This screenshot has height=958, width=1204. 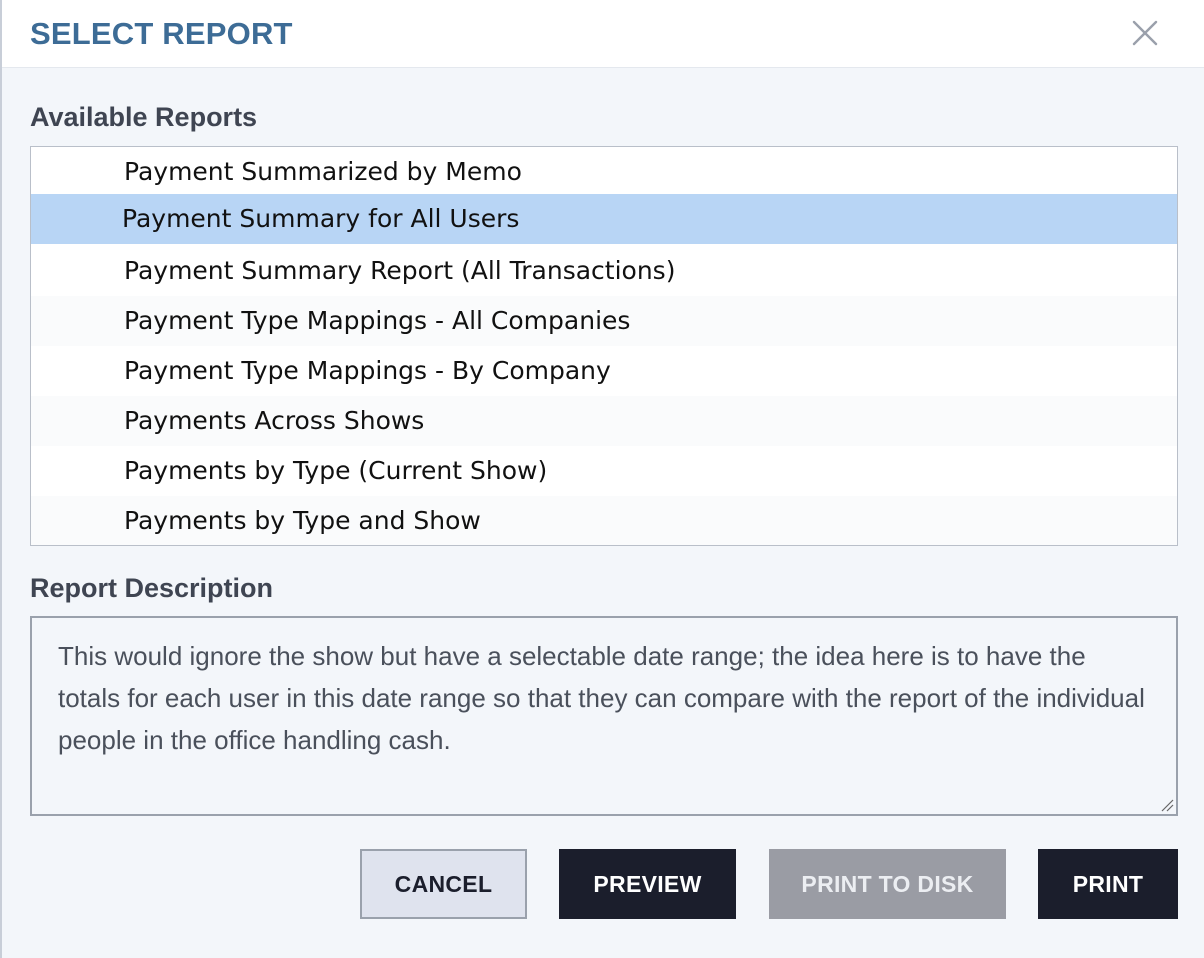 I want to click on report-list-item: Payments by Type and Show, so click(x=604, y=520).